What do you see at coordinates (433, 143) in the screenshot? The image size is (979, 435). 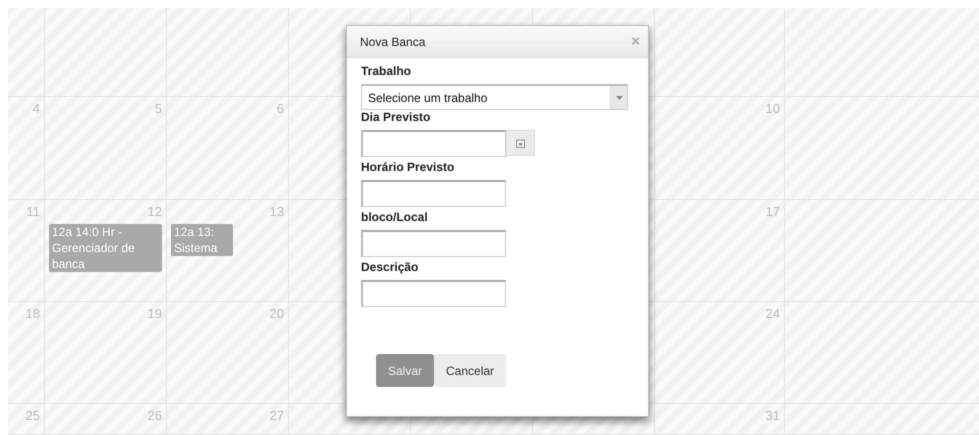 I see `date-field` at bounding box center [433, 143].